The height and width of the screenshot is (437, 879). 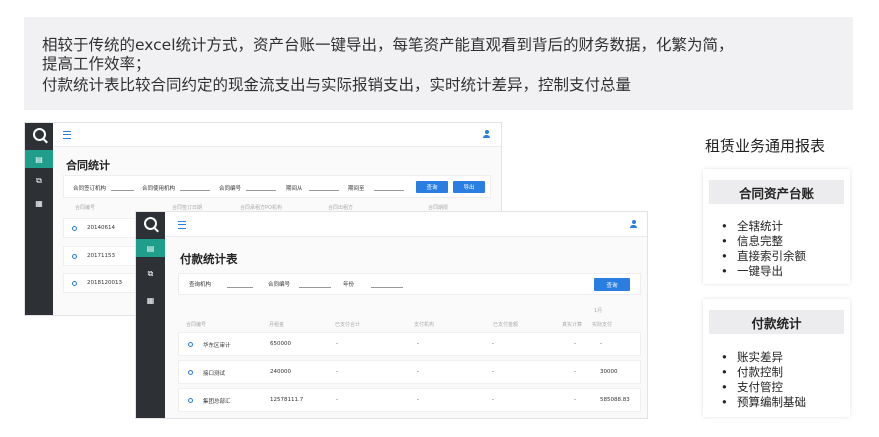 I want to click on payment-stats-card: 付款统计 账实差异 付款控制 支付管控 预算编制基础, so click(x=776, y=358).